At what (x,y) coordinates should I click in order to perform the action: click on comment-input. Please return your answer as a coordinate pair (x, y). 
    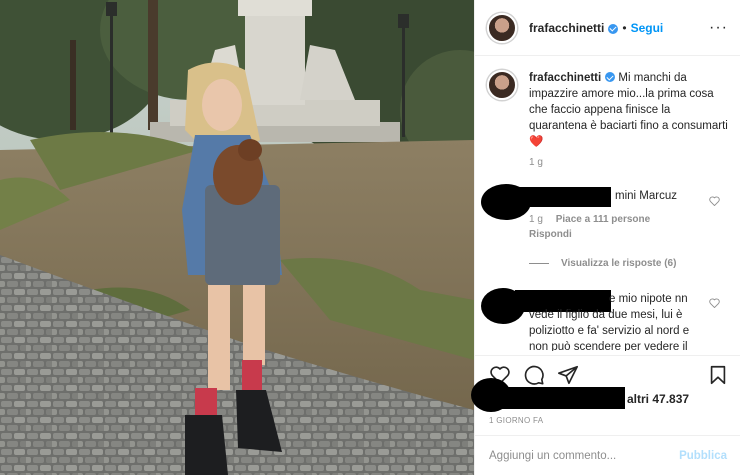
    Looking at the image, I should click on (584, 455).